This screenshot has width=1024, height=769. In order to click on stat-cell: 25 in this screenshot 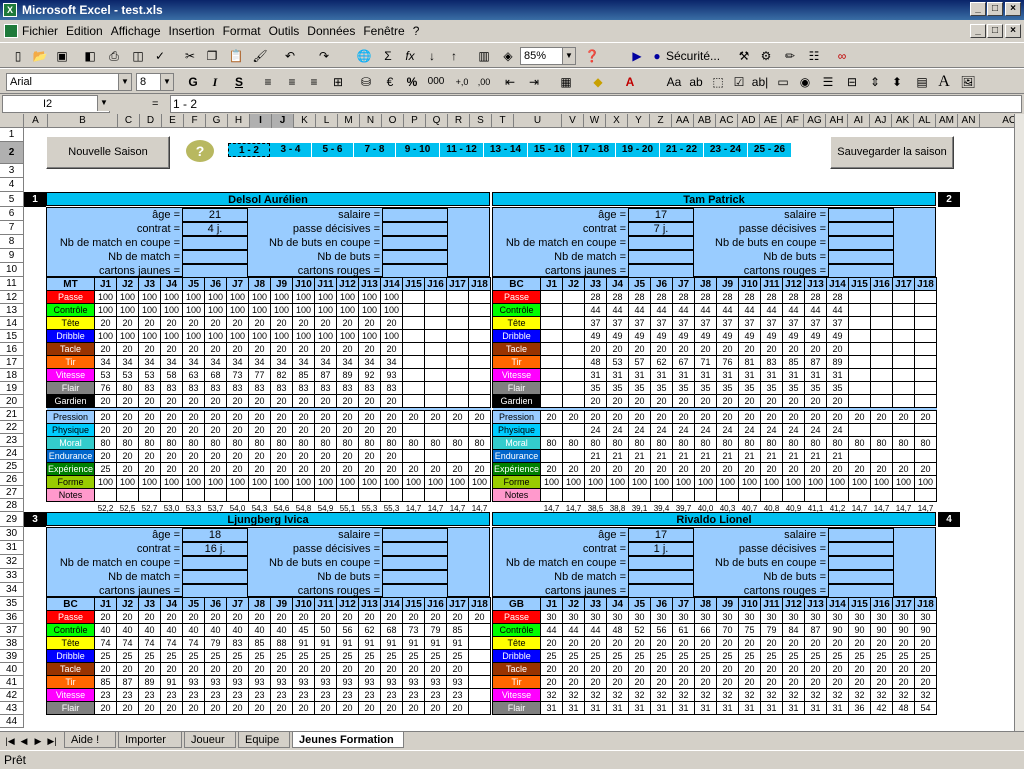, I will do `click(281, 656)`.